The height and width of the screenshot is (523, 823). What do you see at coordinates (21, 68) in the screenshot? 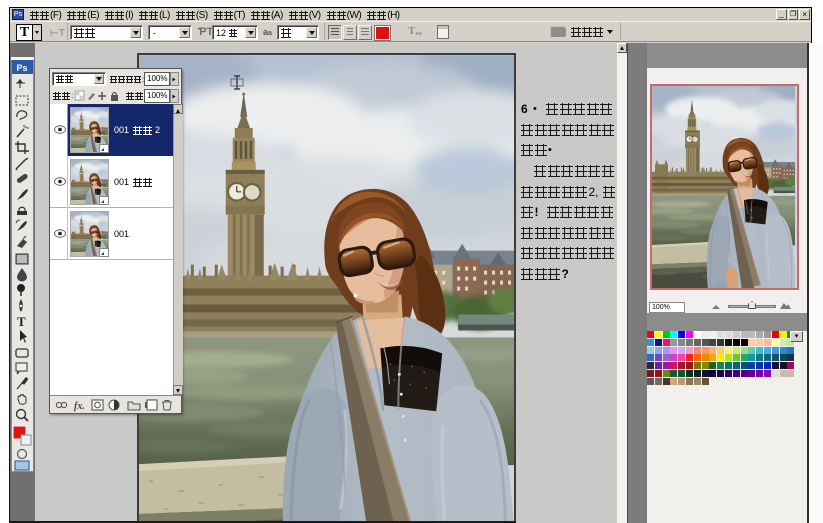
I see `svg-text: Ps` at bounding box center [21, 68].